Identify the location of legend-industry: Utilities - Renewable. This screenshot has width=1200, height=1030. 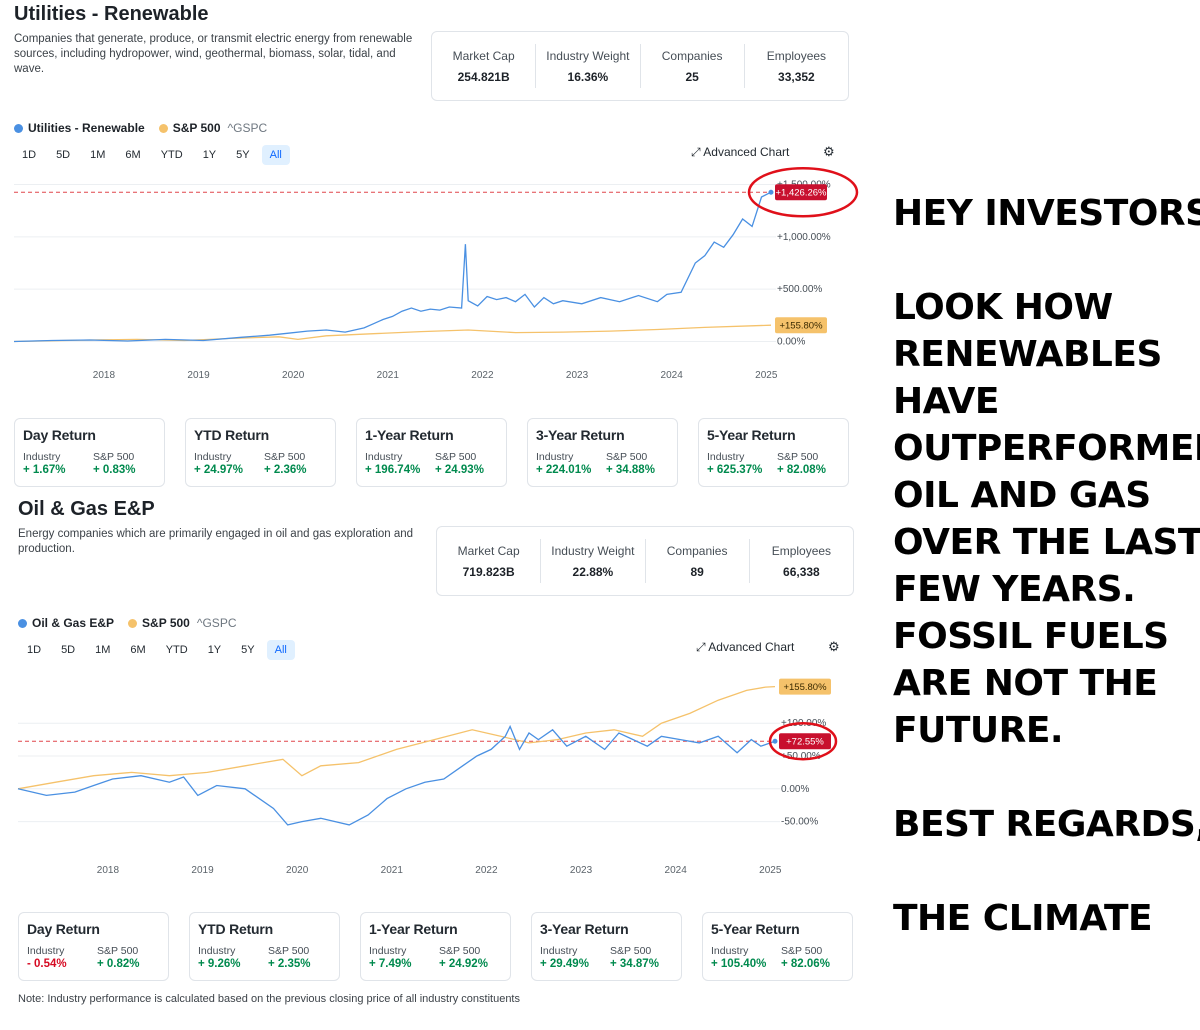
(79, 128).